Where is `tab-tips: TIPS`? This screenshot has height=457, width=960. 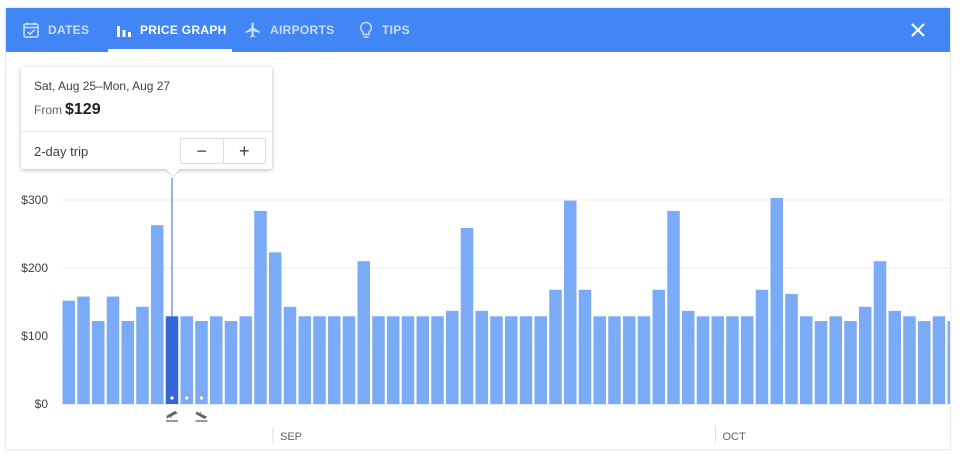
tab-tips: TIPS is located at coordinates (384, 30).